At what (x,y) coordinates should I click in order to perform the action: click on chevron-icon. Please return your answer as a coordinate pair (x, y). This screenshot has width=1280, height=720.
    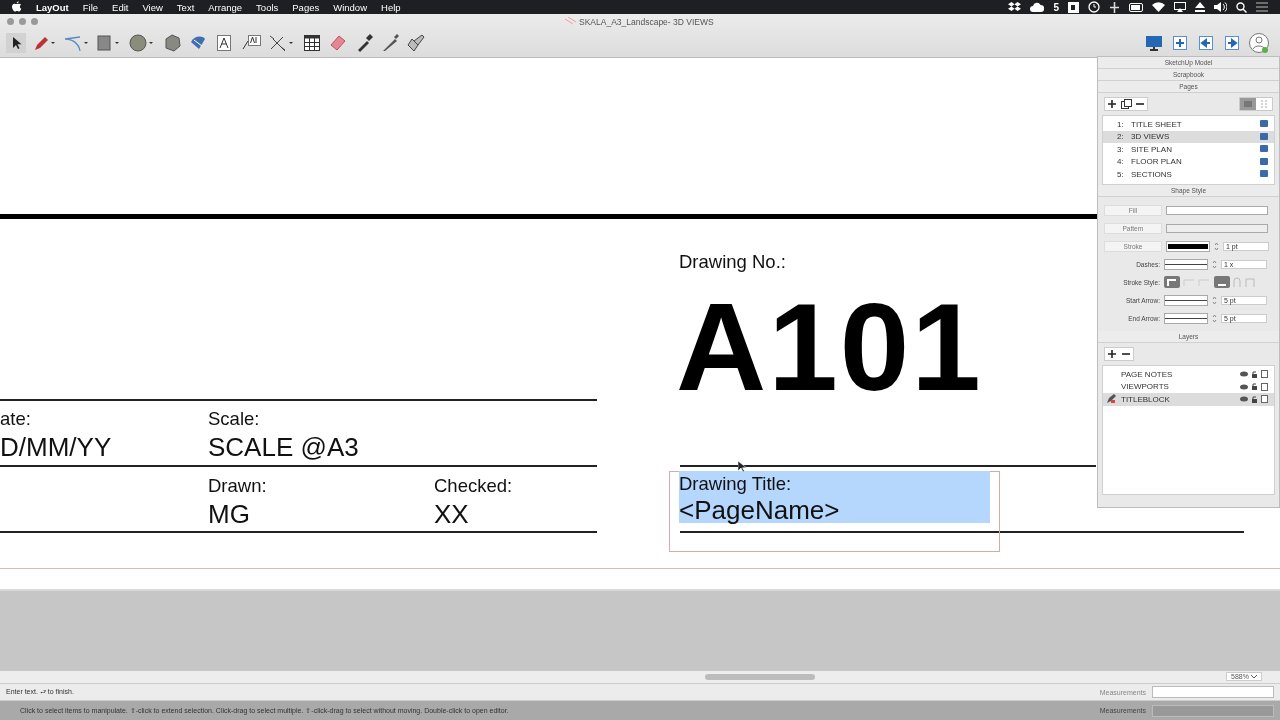
    Looking at the image, I should click on (1253, 677).